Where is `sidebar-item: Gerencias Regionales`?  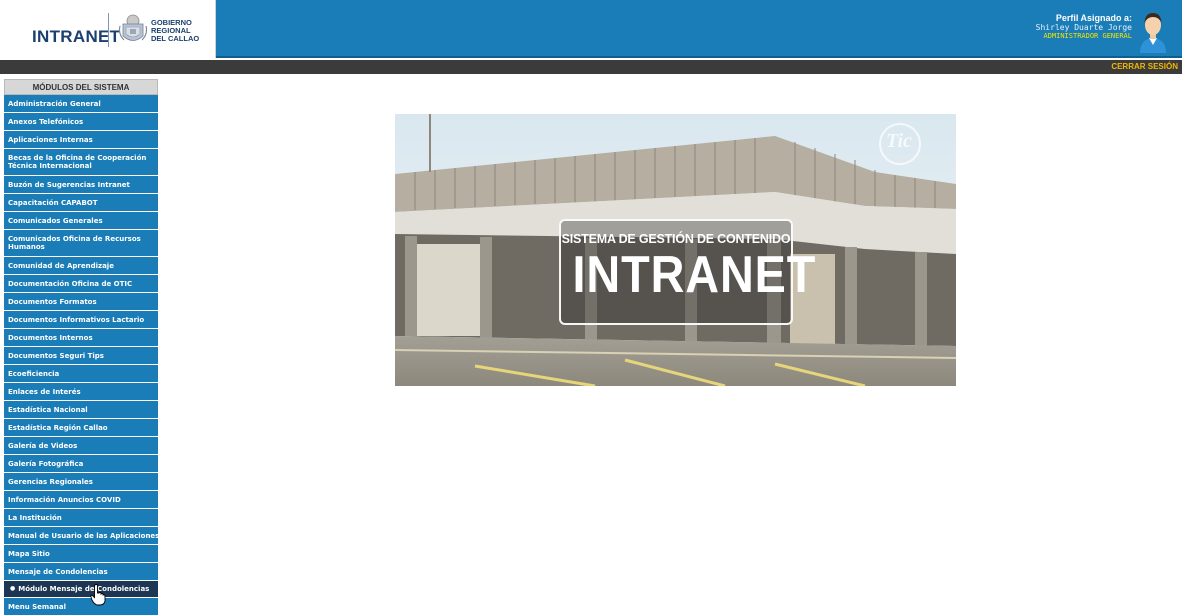 sidebar-item: Gerencias Regionales is located at coordinates (81, 482).